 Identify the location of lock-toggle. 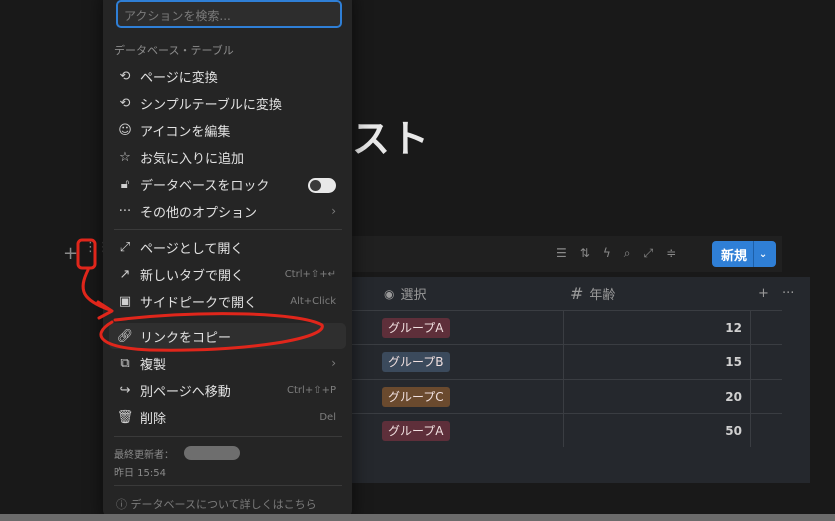
(322, 185).